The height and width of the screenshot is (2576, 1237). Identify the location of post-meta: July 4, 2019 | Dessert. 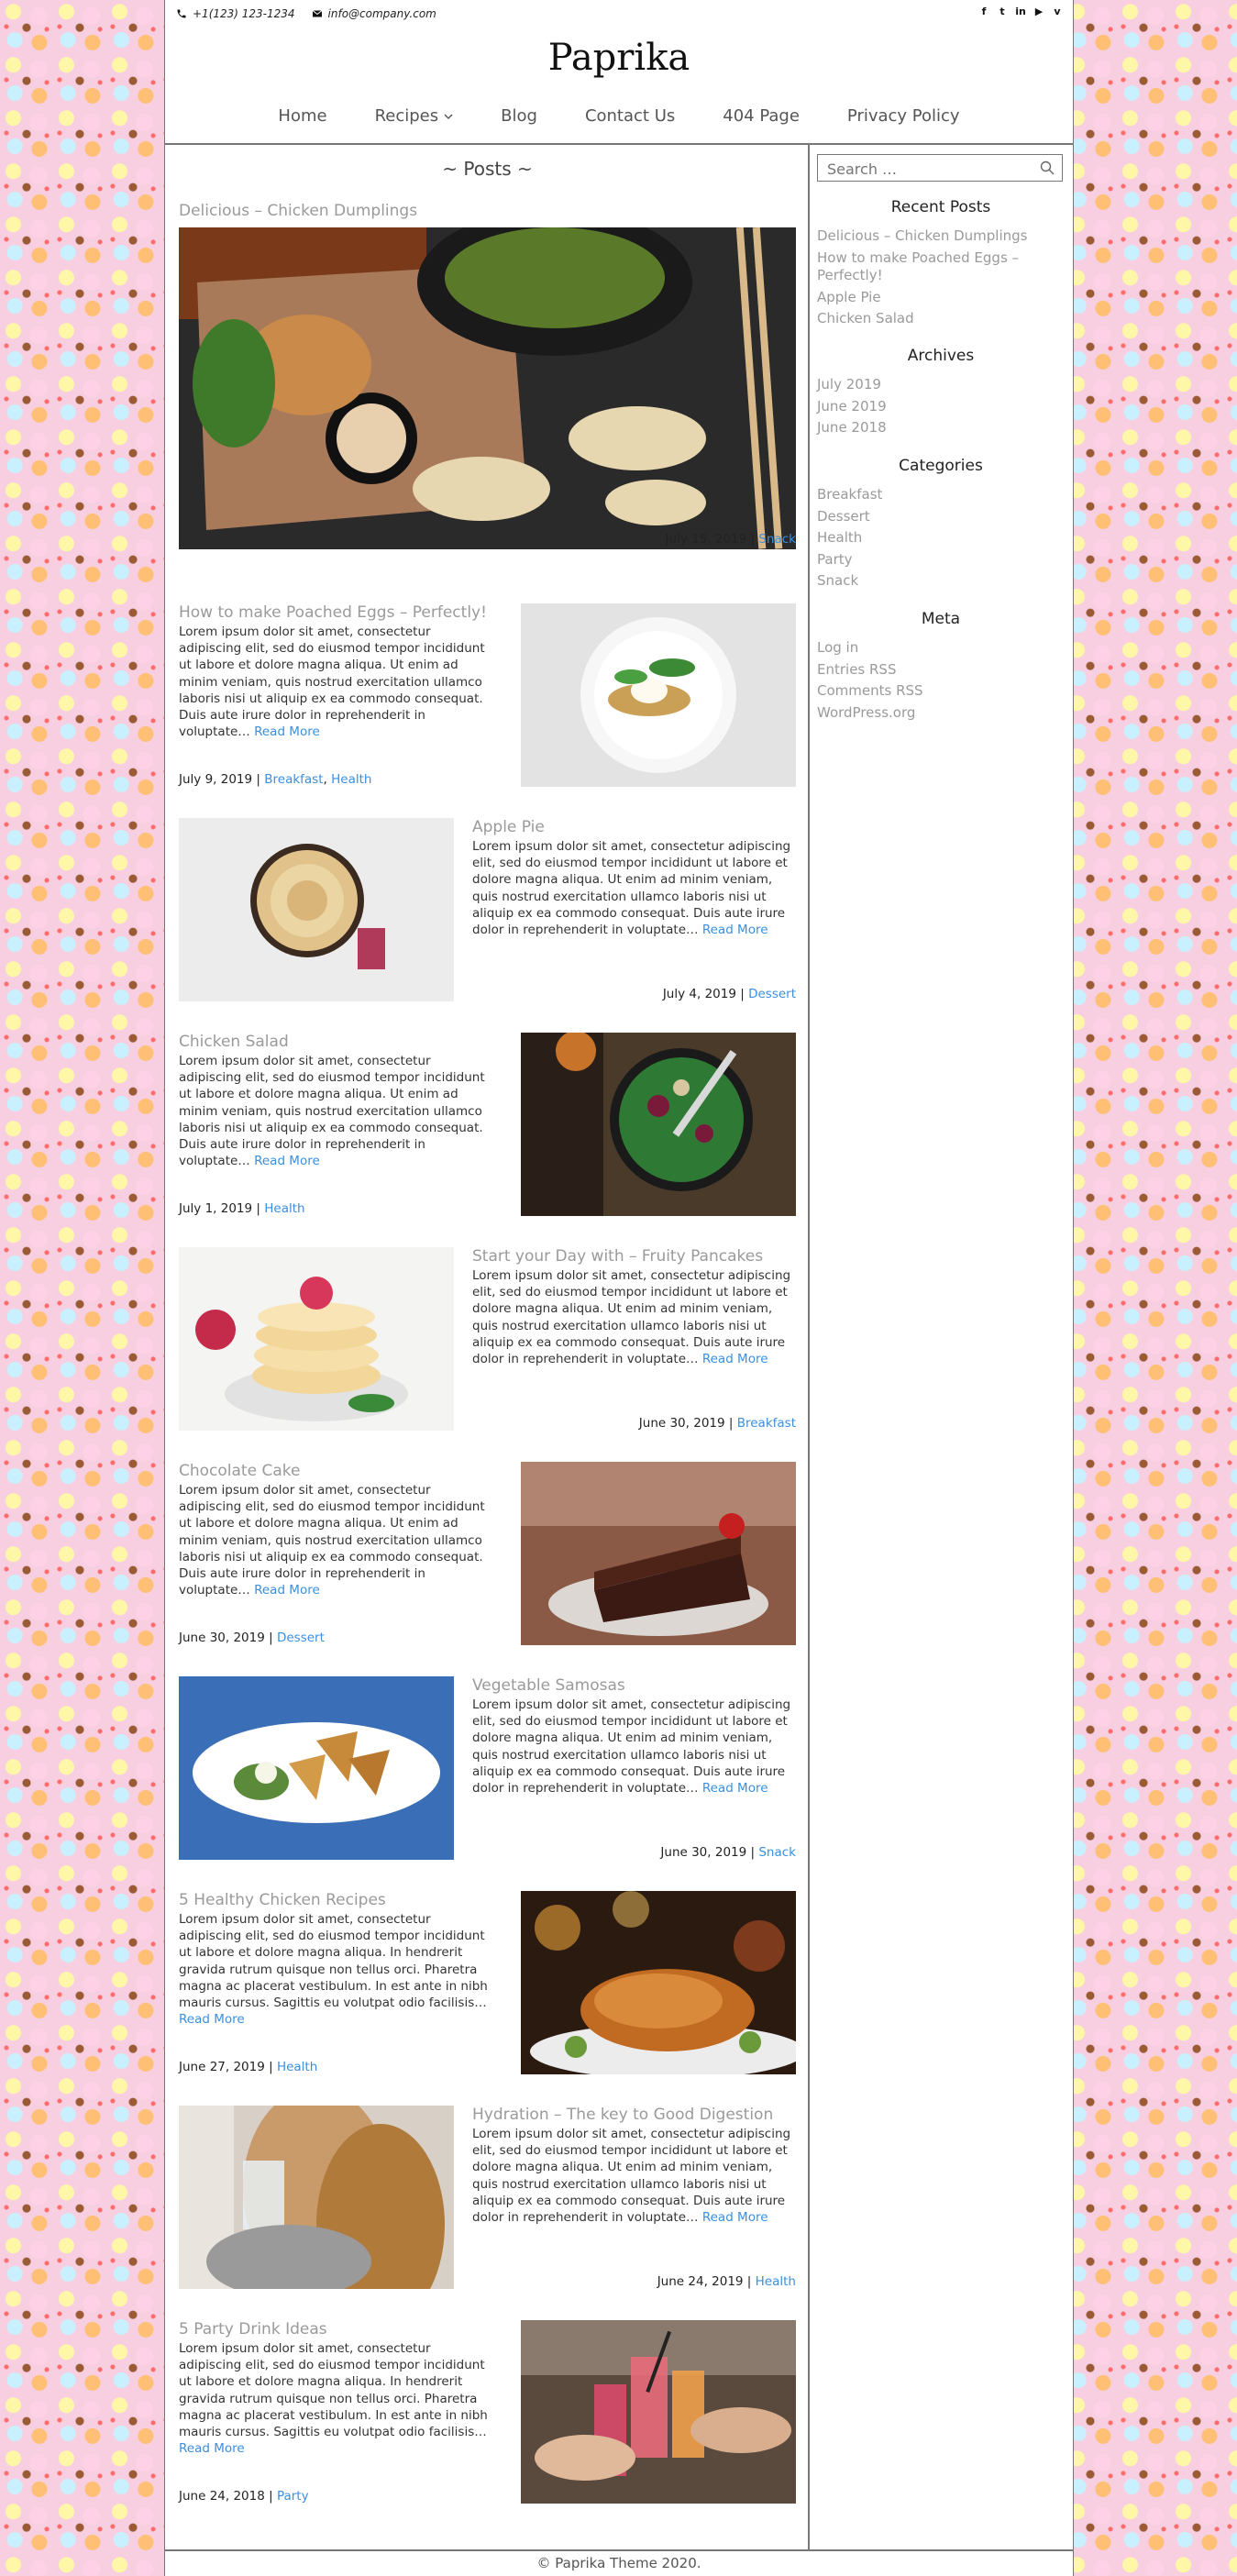
(729, 994).